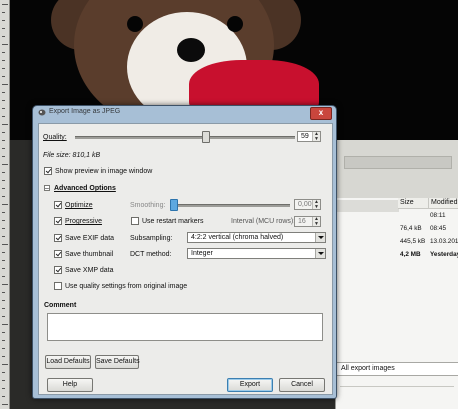 The width and height of the screenshot is (458, 409). What do you see at coordinates (410, 254) in the screenshot?
I see `file-size: 4,2 MB` at bounding box center [410, 254].